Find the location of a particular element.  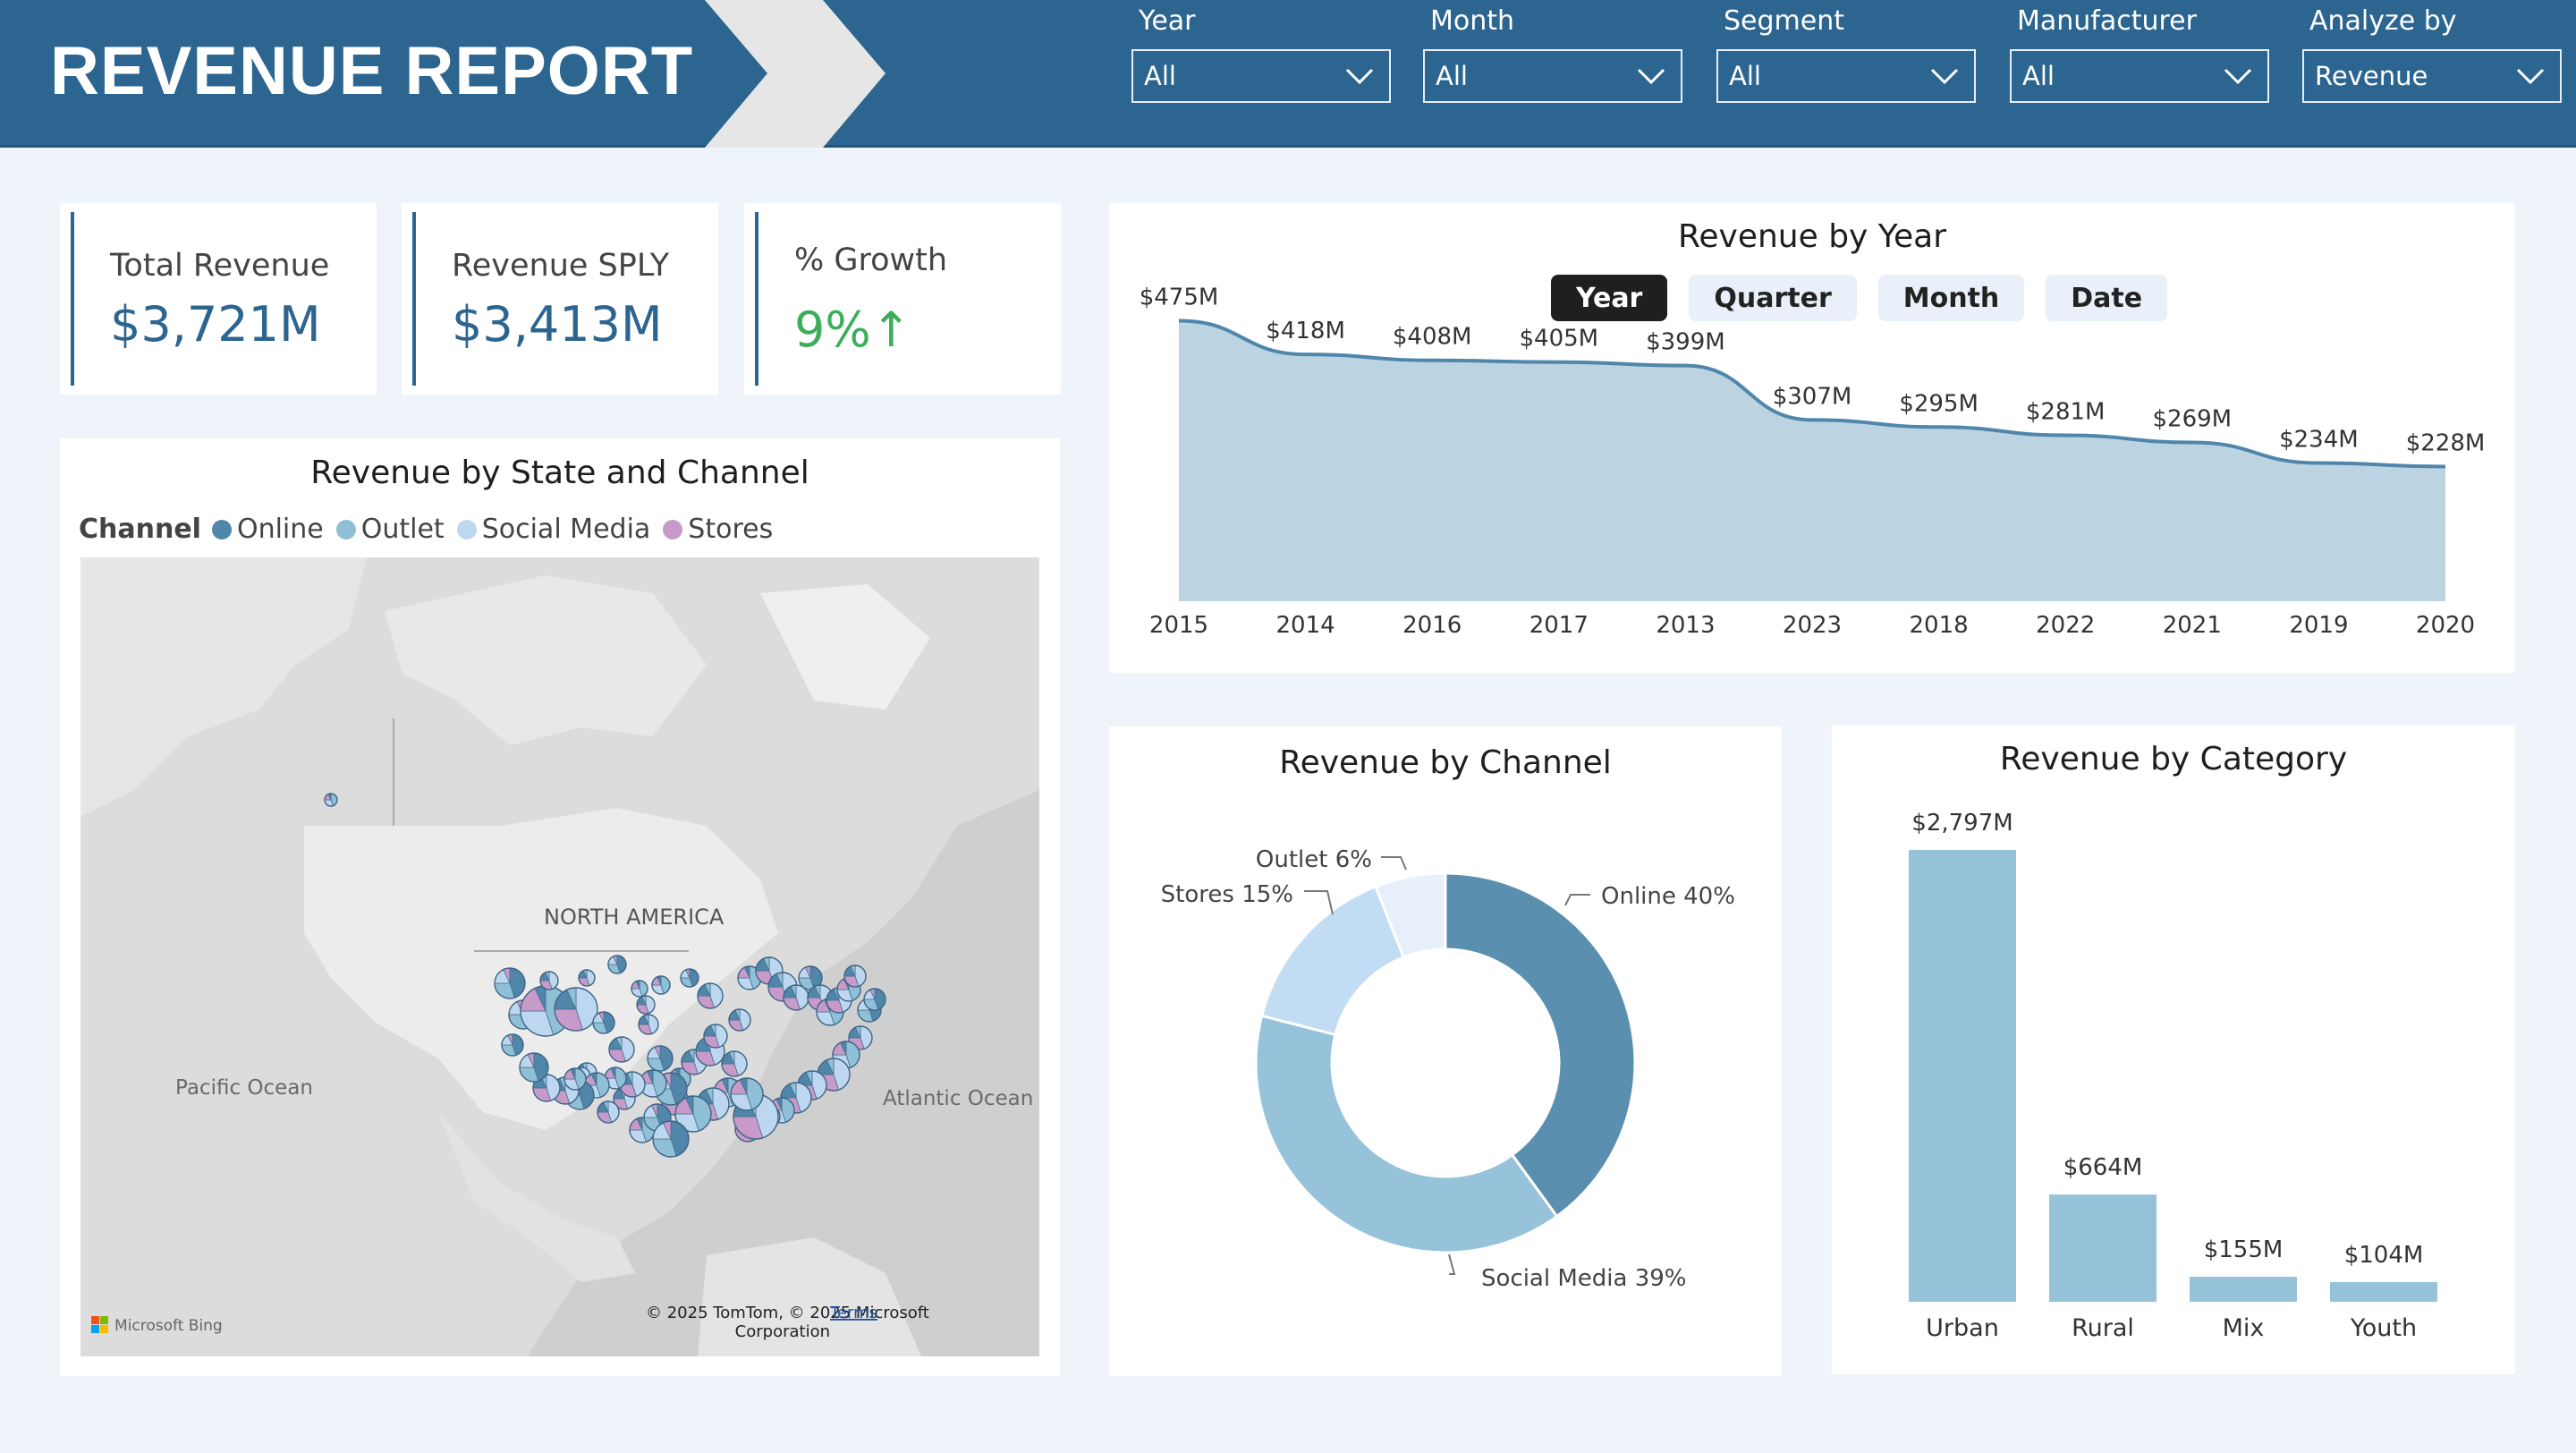

filter-manufacturer: Manufacturer All is located at coordinates (2139, 54).